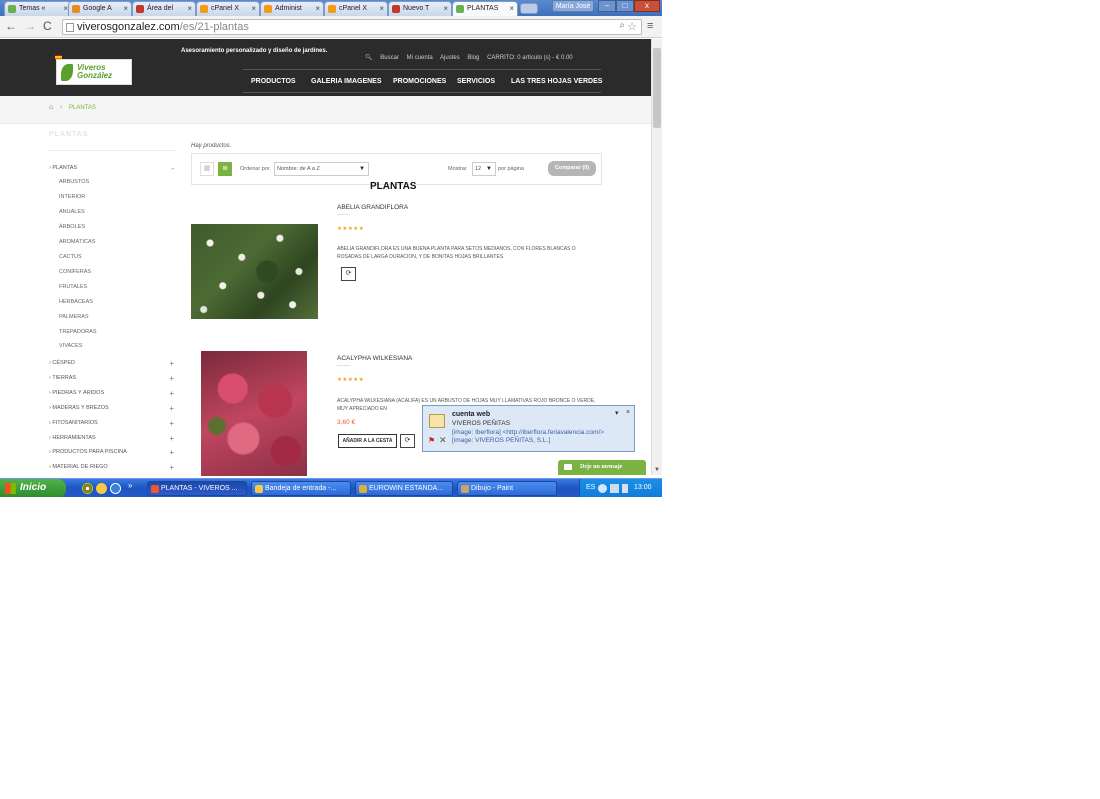 The width and height of the screenshot is (1100, 799). What do you see at coordinates (374, 358) in the screenshot?
I see `product-name: ACALYPHA WILKESIANA` at bounding box center [374, 358].